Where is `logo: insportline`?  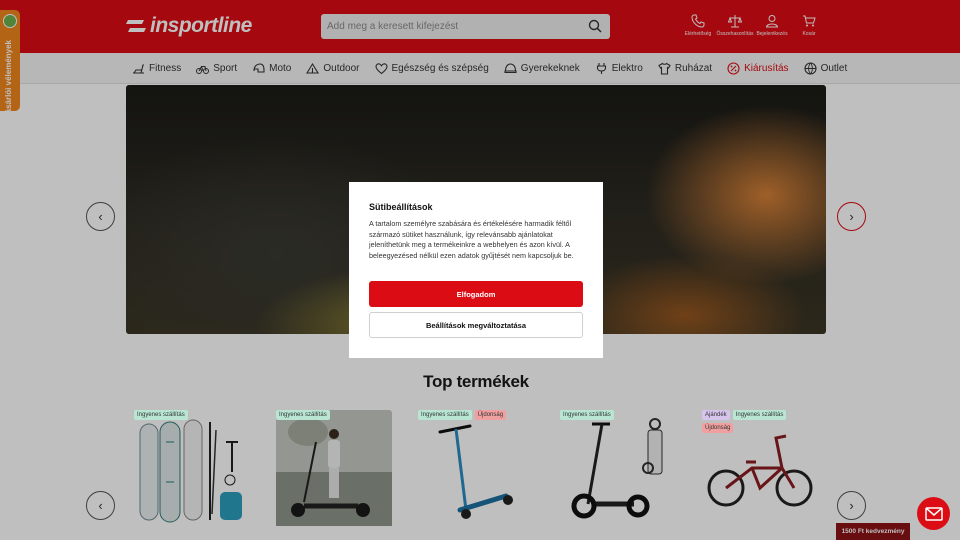
logo: insportline is located at coordinates (189, 26).